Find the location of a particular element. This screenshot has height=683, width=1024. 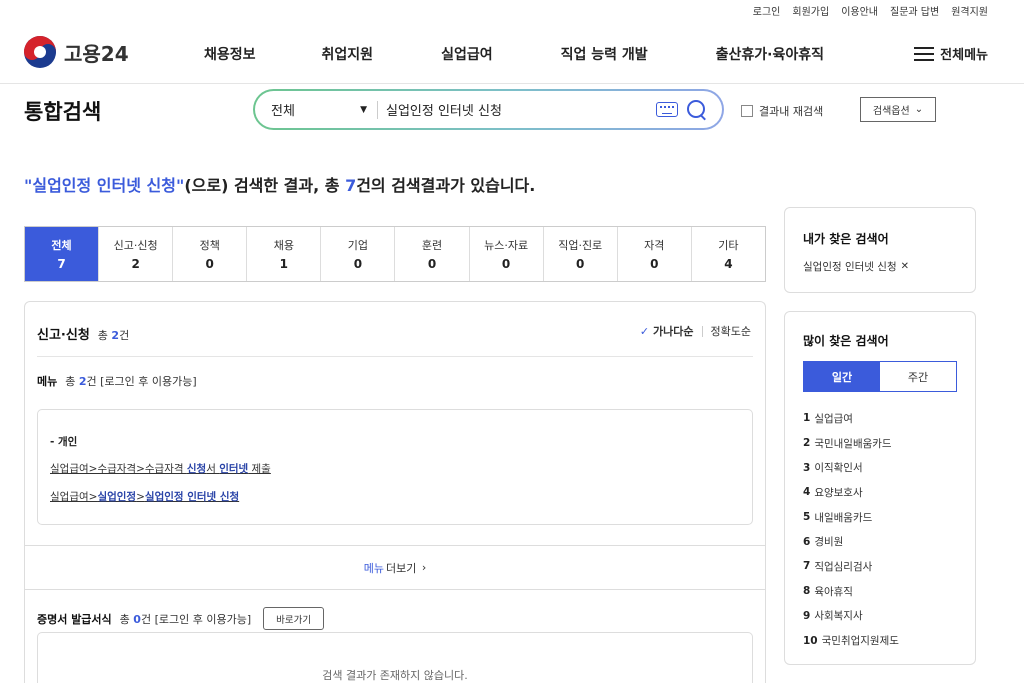

search-option-button: 검색옵션 ⌄ is located at coordinates (898, 109).